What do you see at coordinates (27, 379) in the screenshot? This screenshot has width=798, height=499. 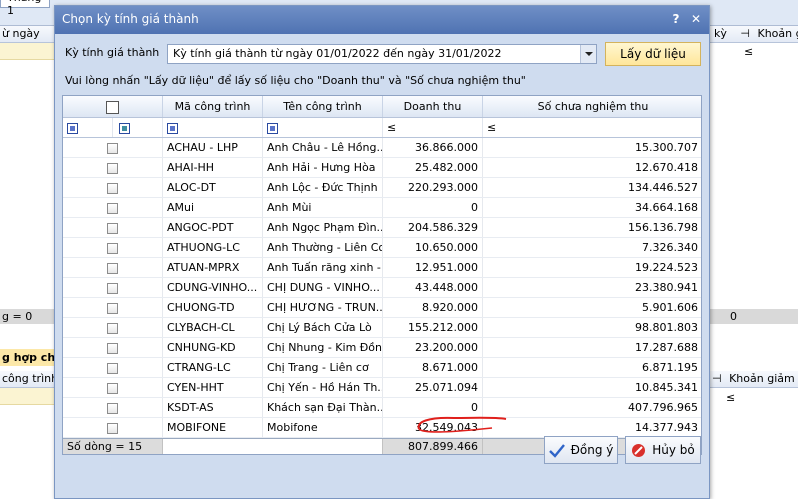 I see `bg-header-project: công trình` at bounding box center [27, 379].